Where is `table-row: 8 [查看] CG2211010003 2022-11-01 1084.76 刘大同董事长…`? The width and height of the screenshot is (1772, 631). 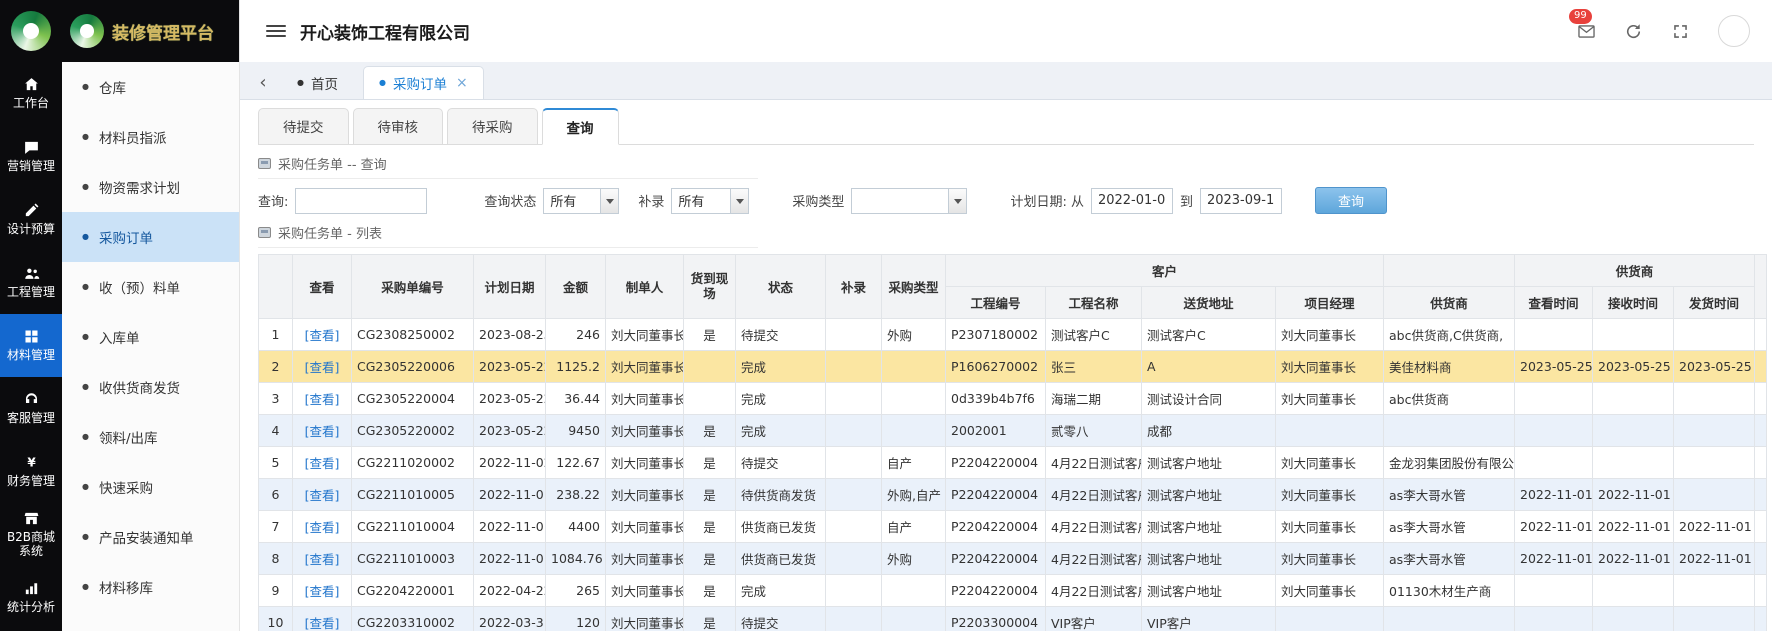 table-row: 8 [查看] CG2211010003 2022-11-01 1084.76 刘大同董事长… is located at coordinates (1013, 558).